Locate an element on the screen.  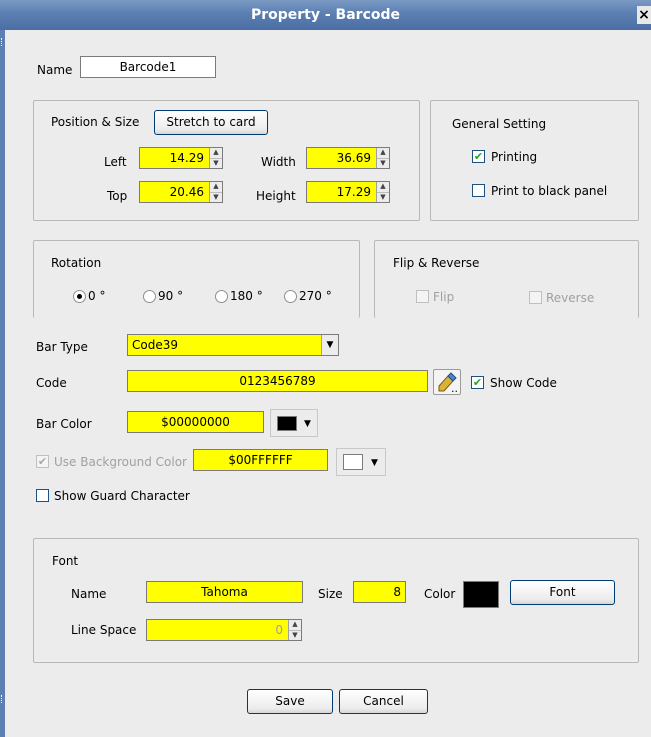
flip-reverse-group is located at coordinates (506, 279).